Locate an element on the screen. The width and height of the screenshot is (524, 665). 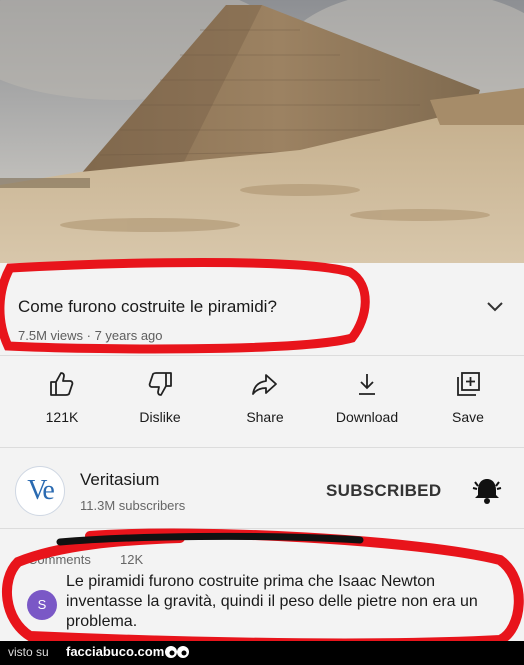
save-button: Save is located at coordinates (468, 402).